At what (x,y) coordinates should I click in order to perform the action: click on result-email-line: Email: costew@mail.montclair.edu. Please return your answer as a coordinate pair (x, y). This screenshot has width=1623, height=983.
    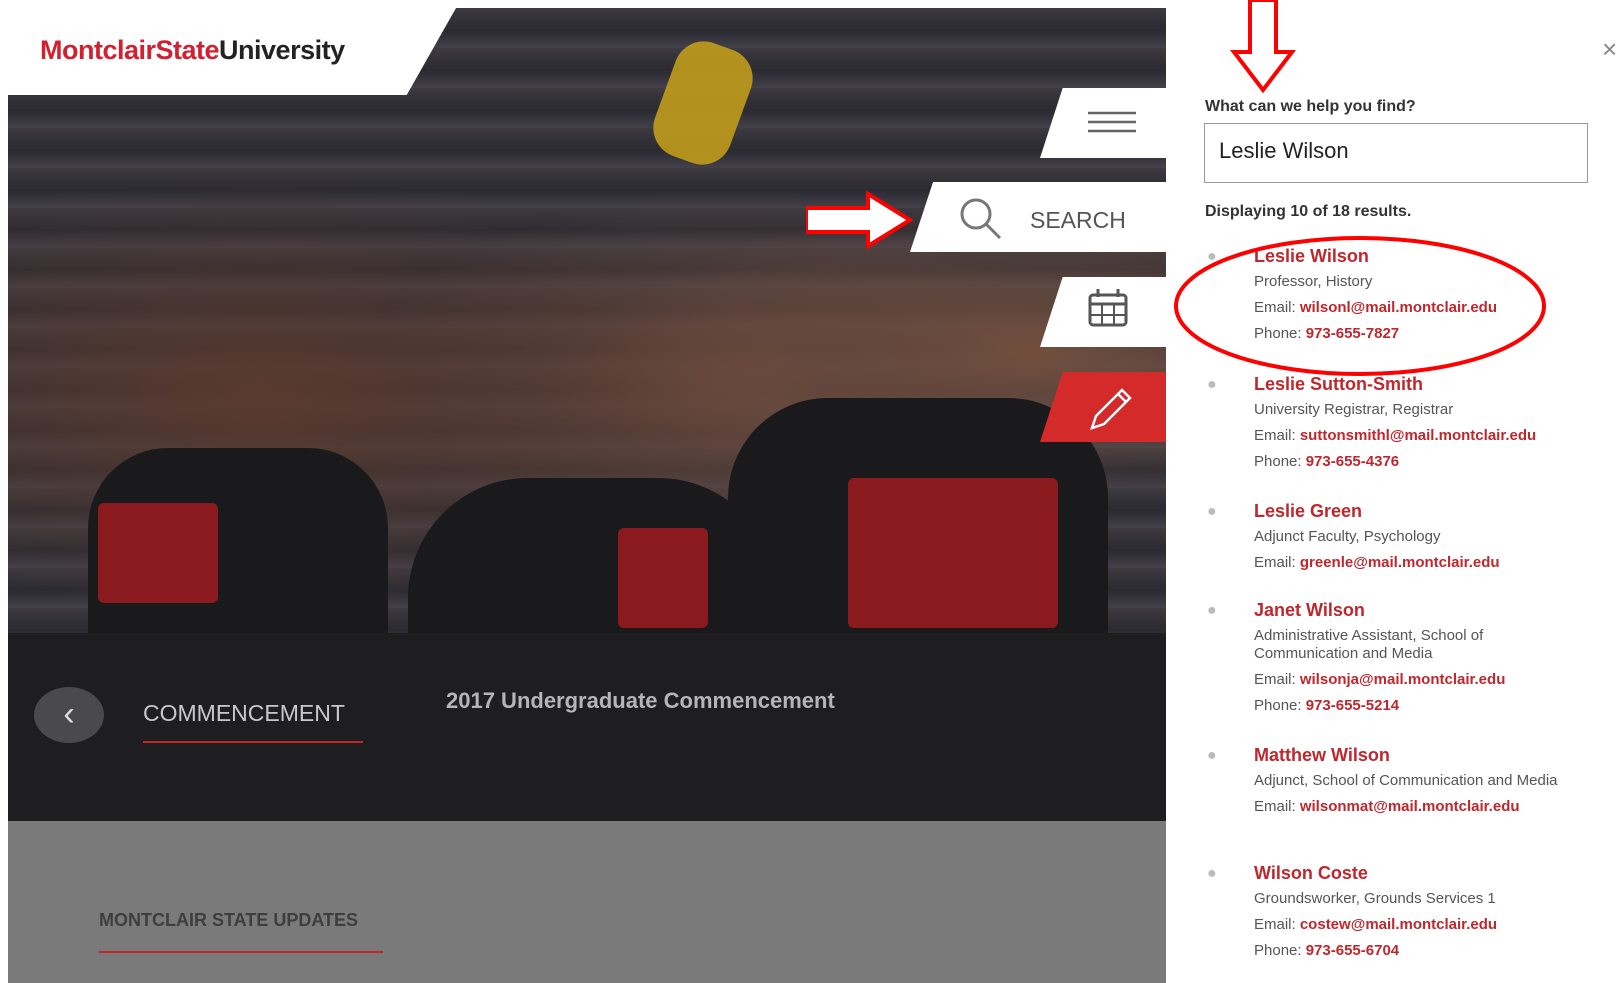
    Looking at the image, I should click on (1376, 924).